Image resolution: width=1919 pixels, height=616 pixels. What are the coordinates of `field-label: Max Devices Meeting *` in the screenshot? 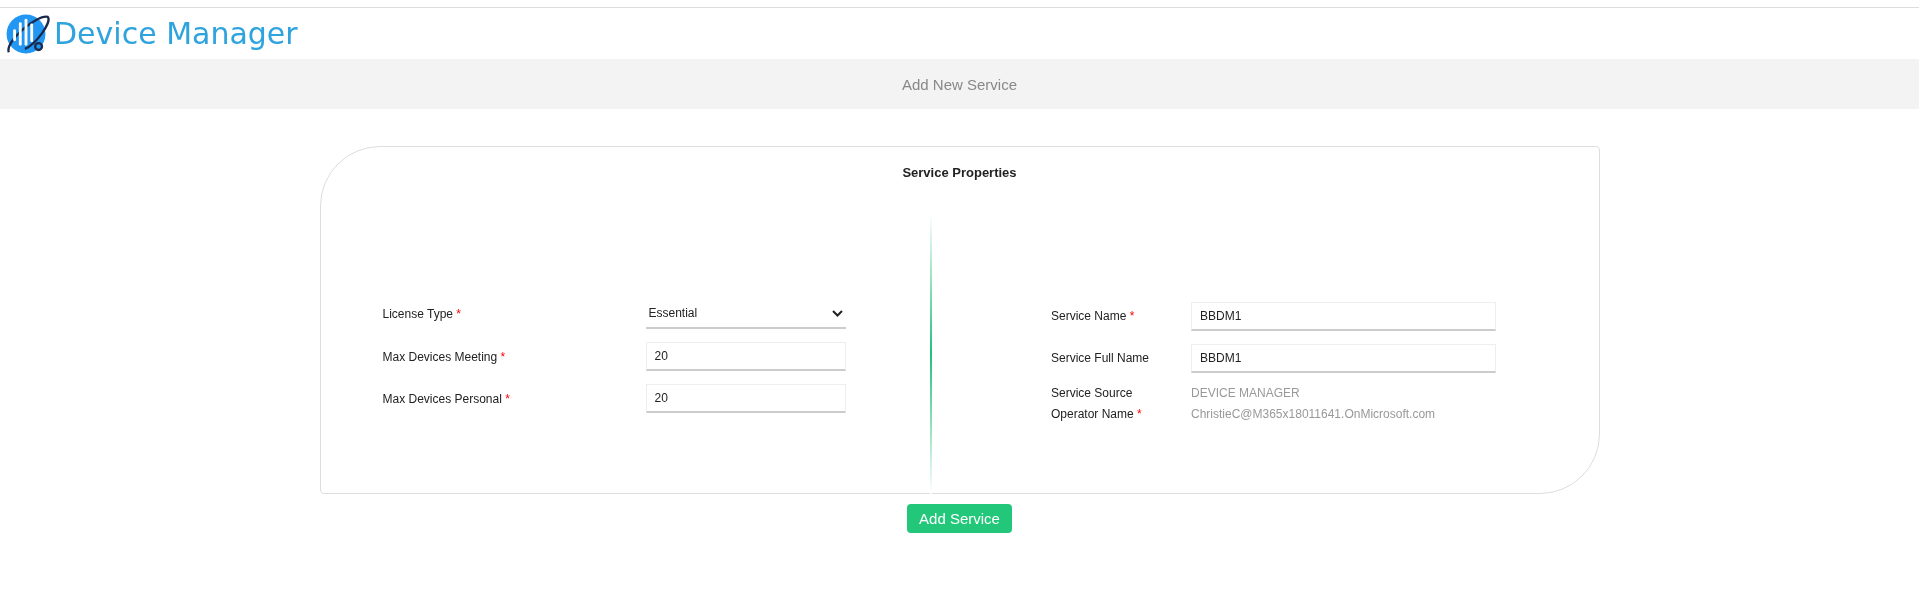 It's located at (444, 356).